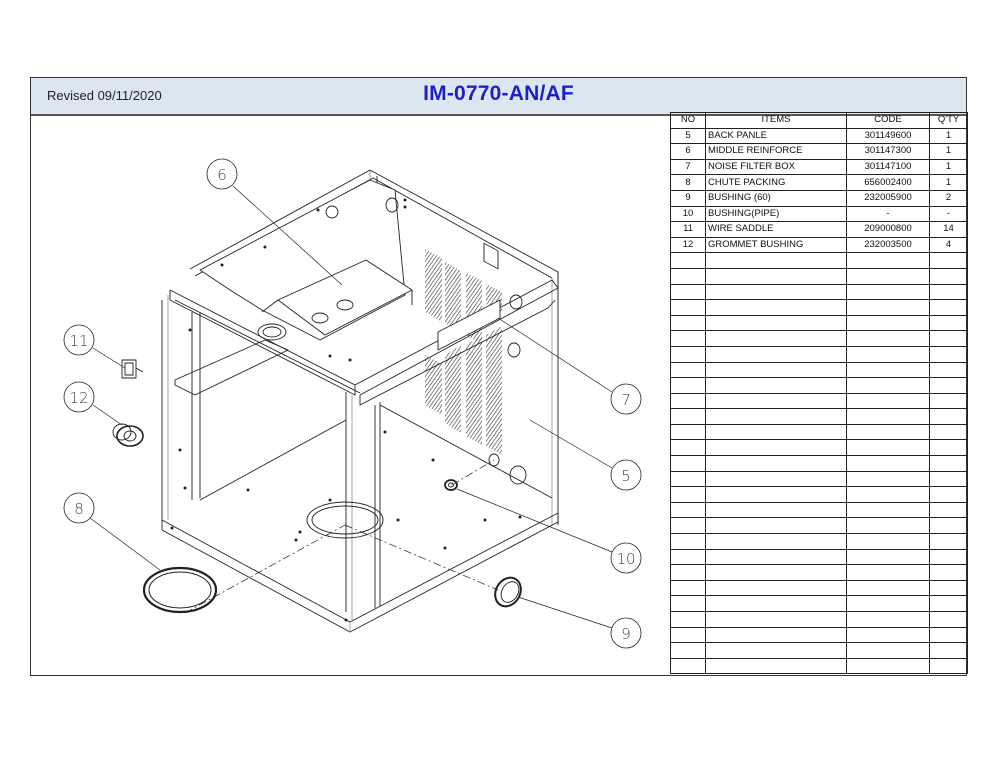 This screenshot has width=1003, height=775. Describe the element at coordinates (132, 369) in the screenshot. I see `wire-saddle-part` at that location.